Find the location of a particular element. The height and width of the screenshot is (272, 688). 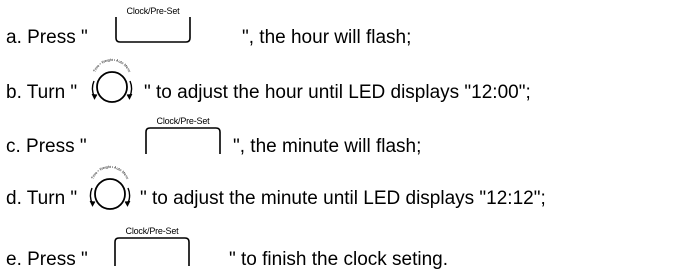

step-a-prefix: a. Press " is located at coordinates (47, 37).